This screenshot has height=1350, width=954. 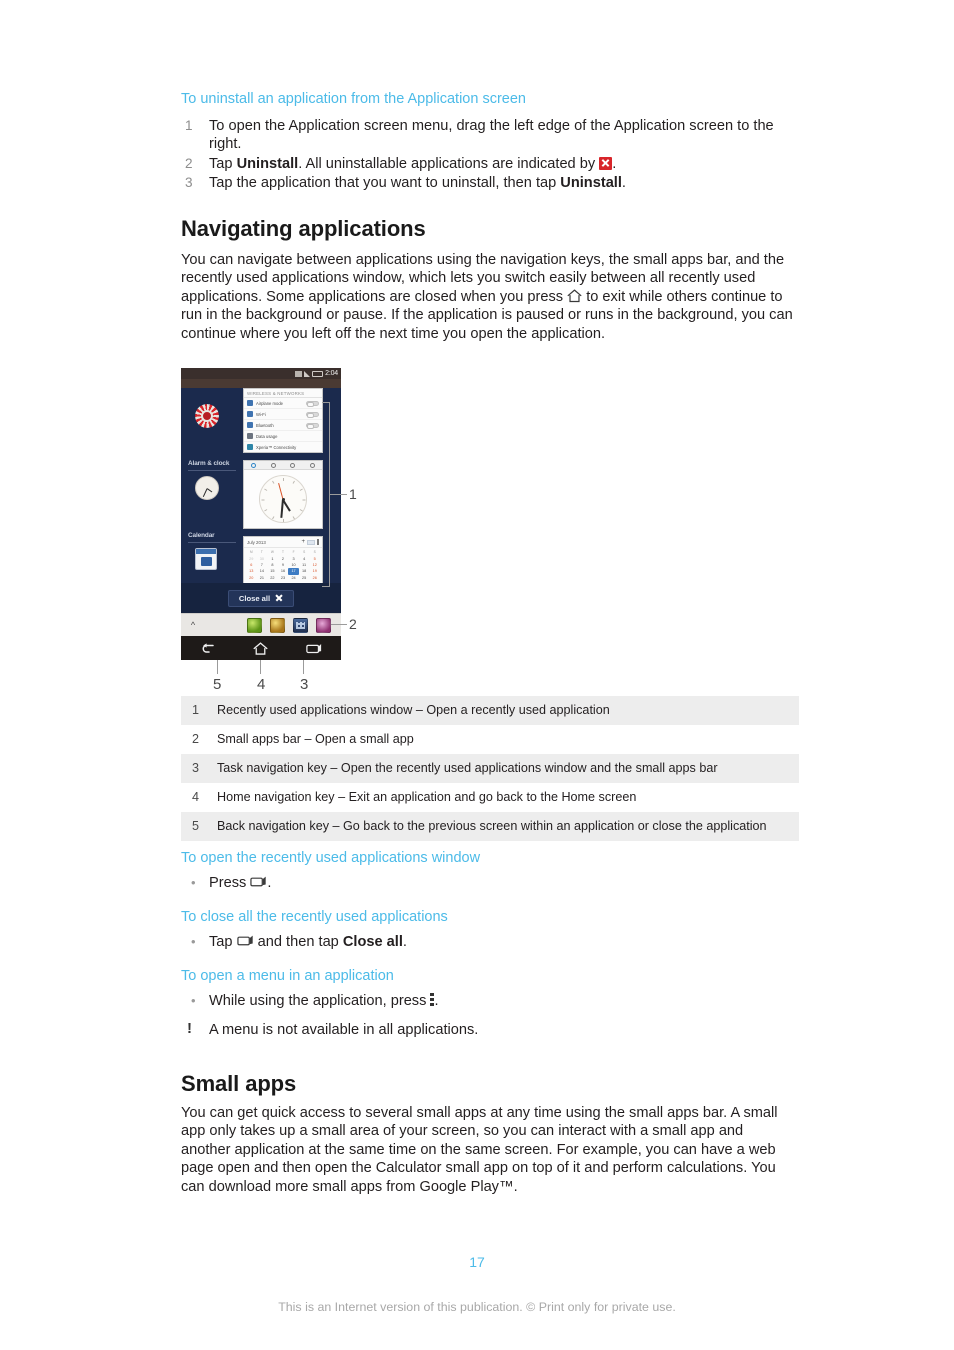 I want to click on small-app-calculator-icon, so click(x=300, y=625).